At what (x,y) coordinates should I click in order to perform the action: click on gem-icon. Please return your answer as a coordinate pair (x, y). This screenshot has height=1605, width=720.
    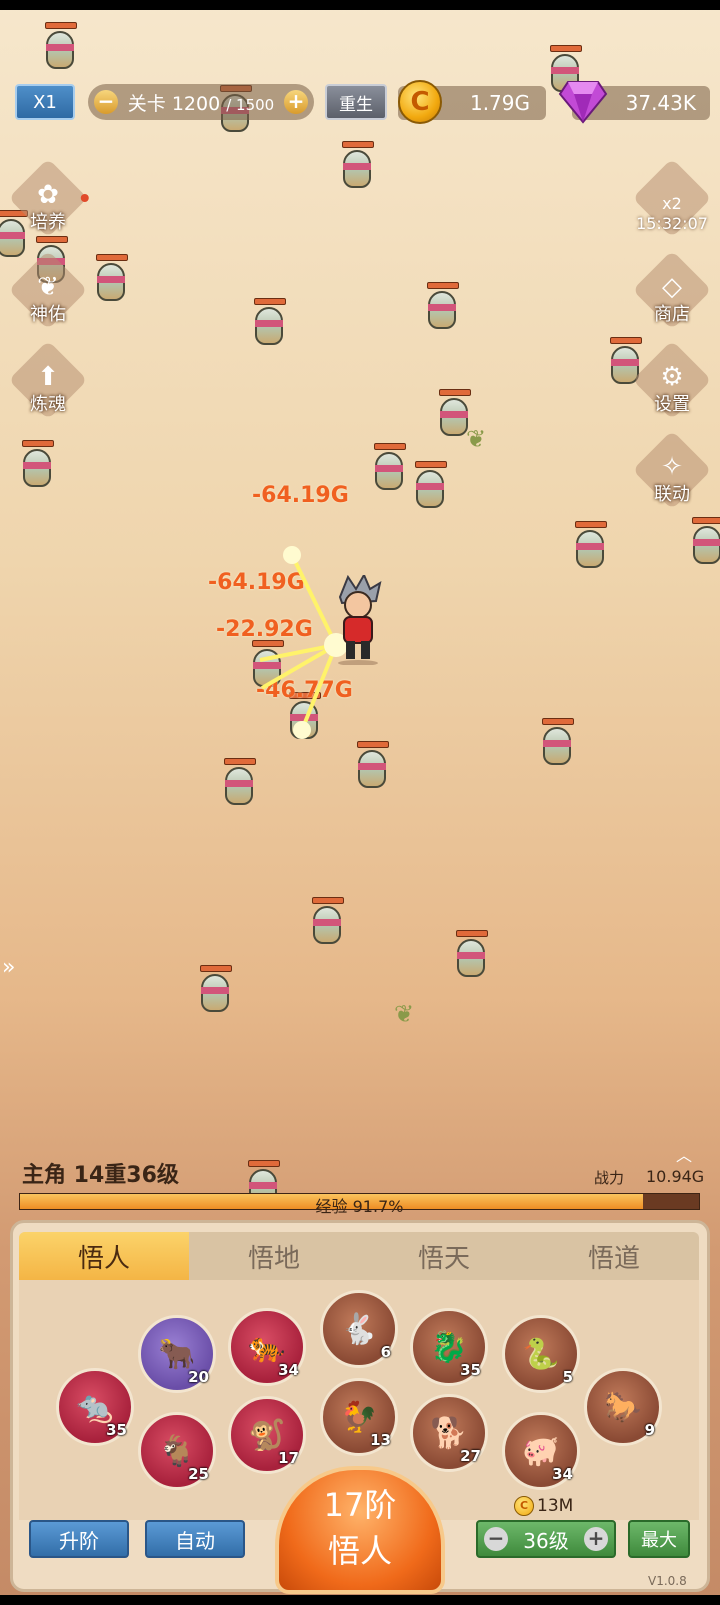
    Looking at the image, I should click on (583, 102).